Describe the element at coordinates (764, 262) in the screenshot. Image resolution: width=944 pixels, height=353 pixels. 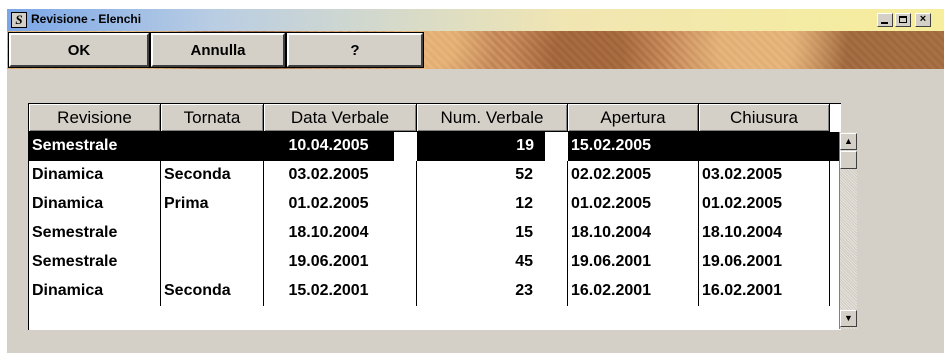
I see `cell-chiusura: 19.06.2001` at that location.